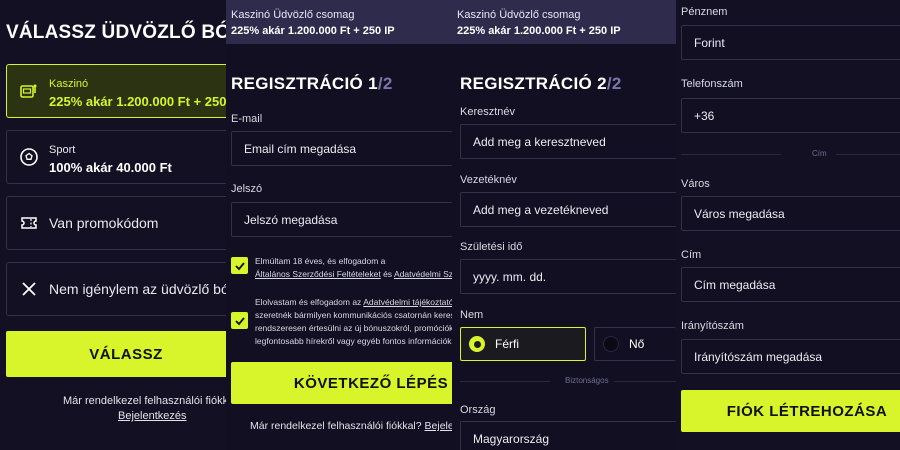 The height and width of the screenshot is (450, 900). I want to click on next-step-button: KÖVETKEZŐ LÉPÉS, so click(341, 383).